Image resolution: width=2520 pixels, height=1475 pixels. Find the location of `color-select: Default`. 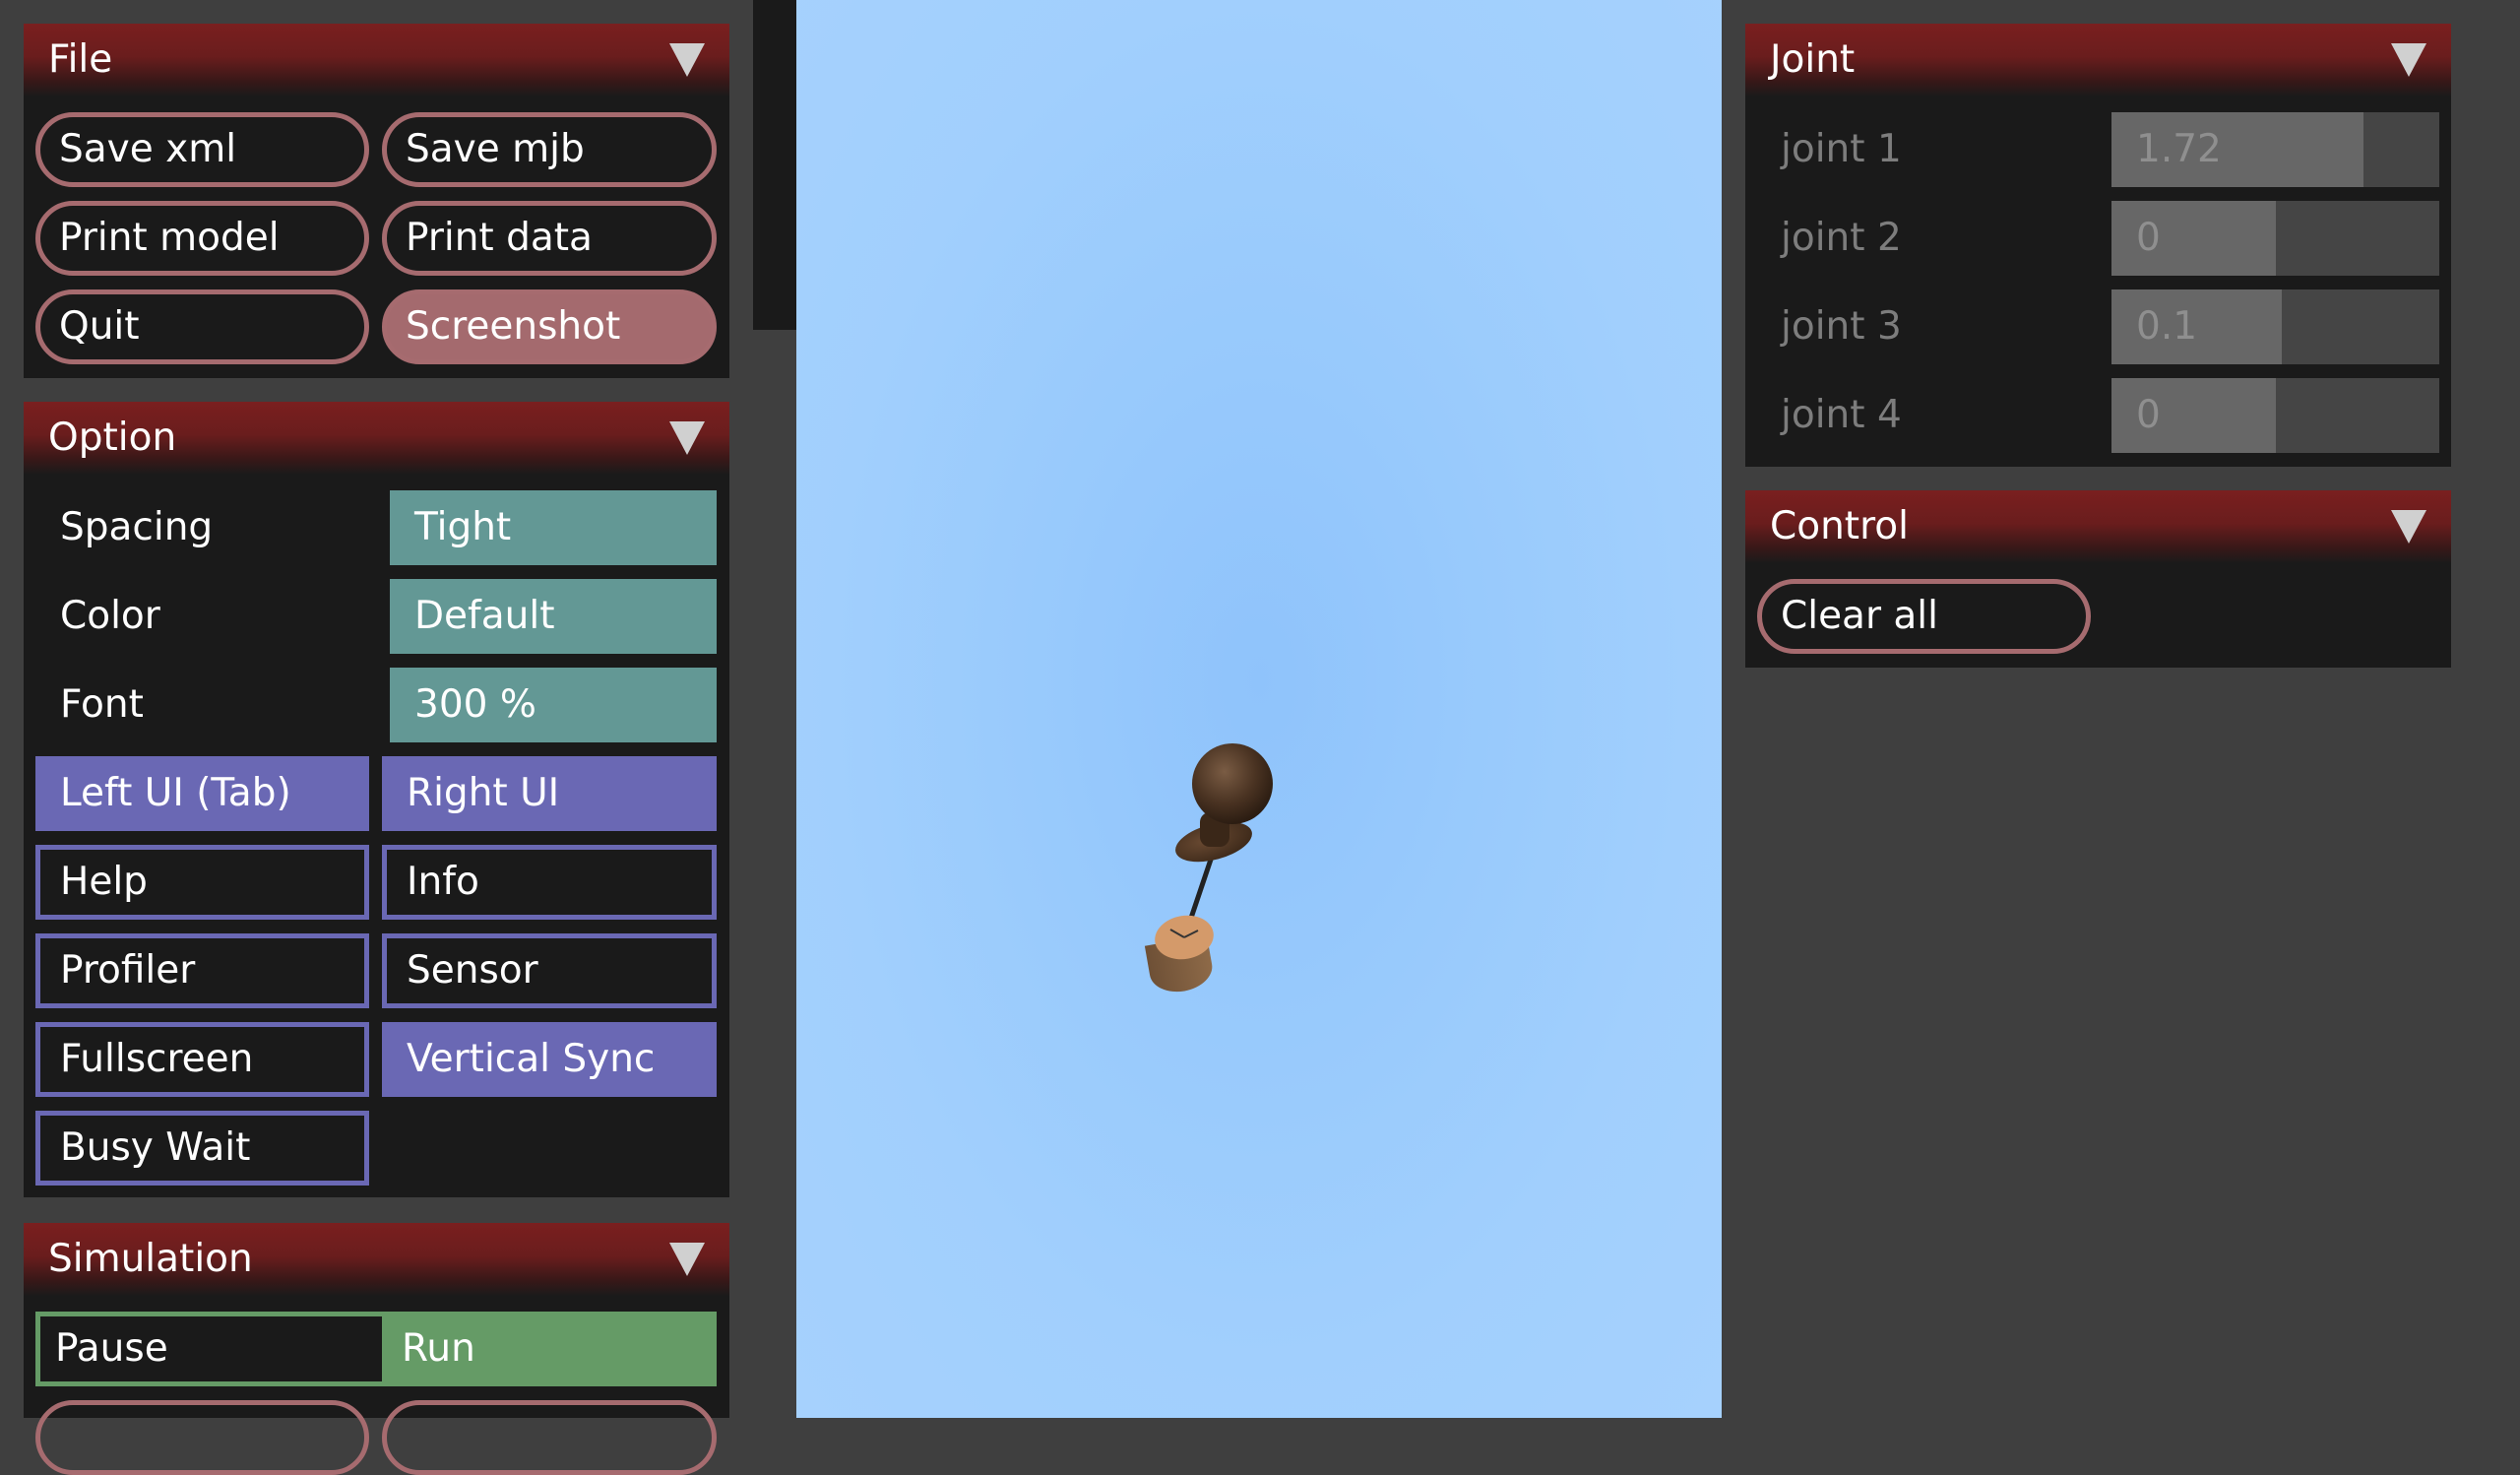

color-select: Default is located at coordinates (553, 616).